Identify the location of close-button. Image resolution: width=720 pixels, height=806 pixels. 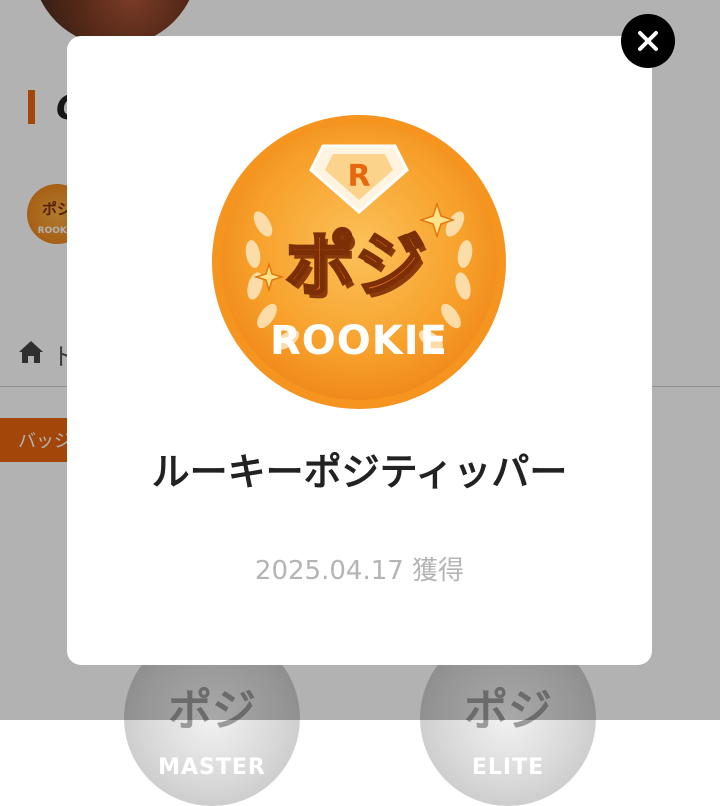
(648, 41).